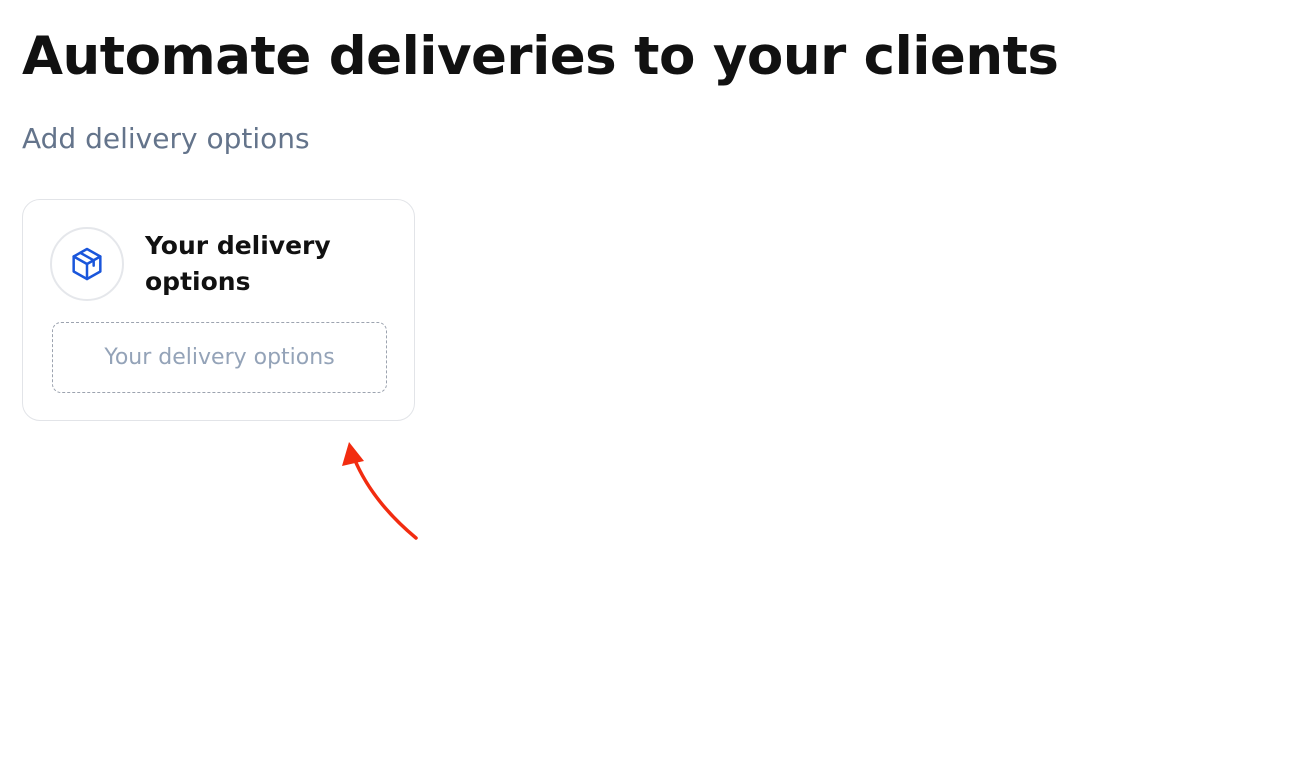 The width and height of the screenshot is (1292, 781). Describe the element at coordinates (380, 491) in the screenshot. I see `annotation-arrow-icon` at that location.